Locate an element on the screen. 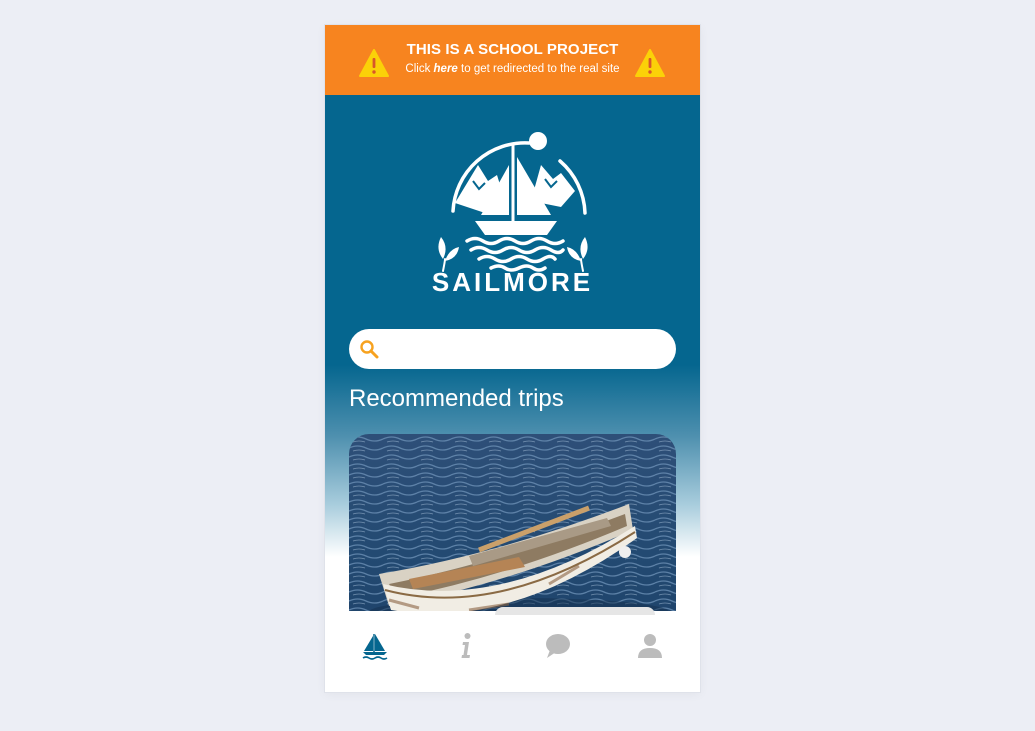 This screenshot has width=1035, height=731. search-input is located at coordinates (526, 350).